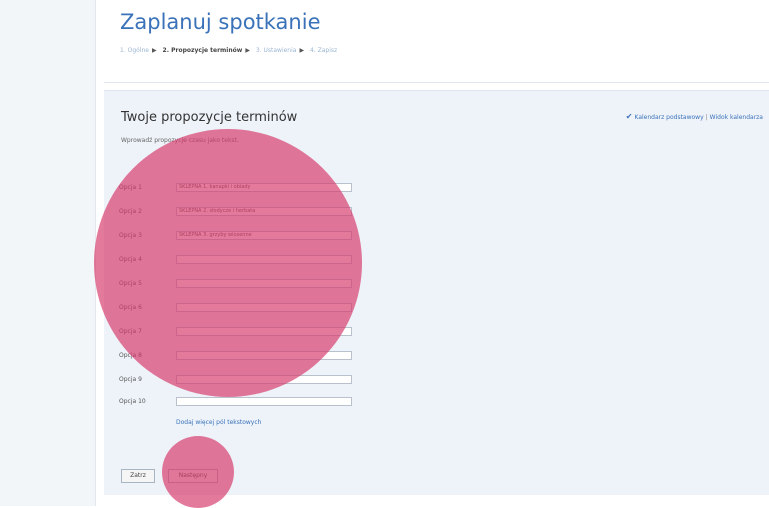  Describe the element at coordinates (436, 82) in the screenshot. I see `divider` at that location.